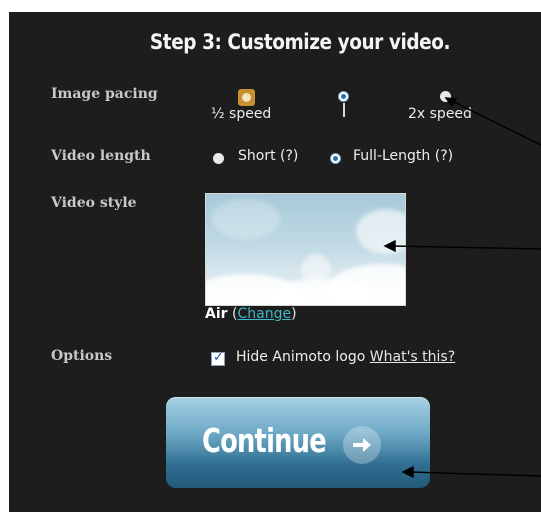 The width and height of the screenshot is (541, 519). I want to click on hide-logo-checkbox, so click(218, 358).